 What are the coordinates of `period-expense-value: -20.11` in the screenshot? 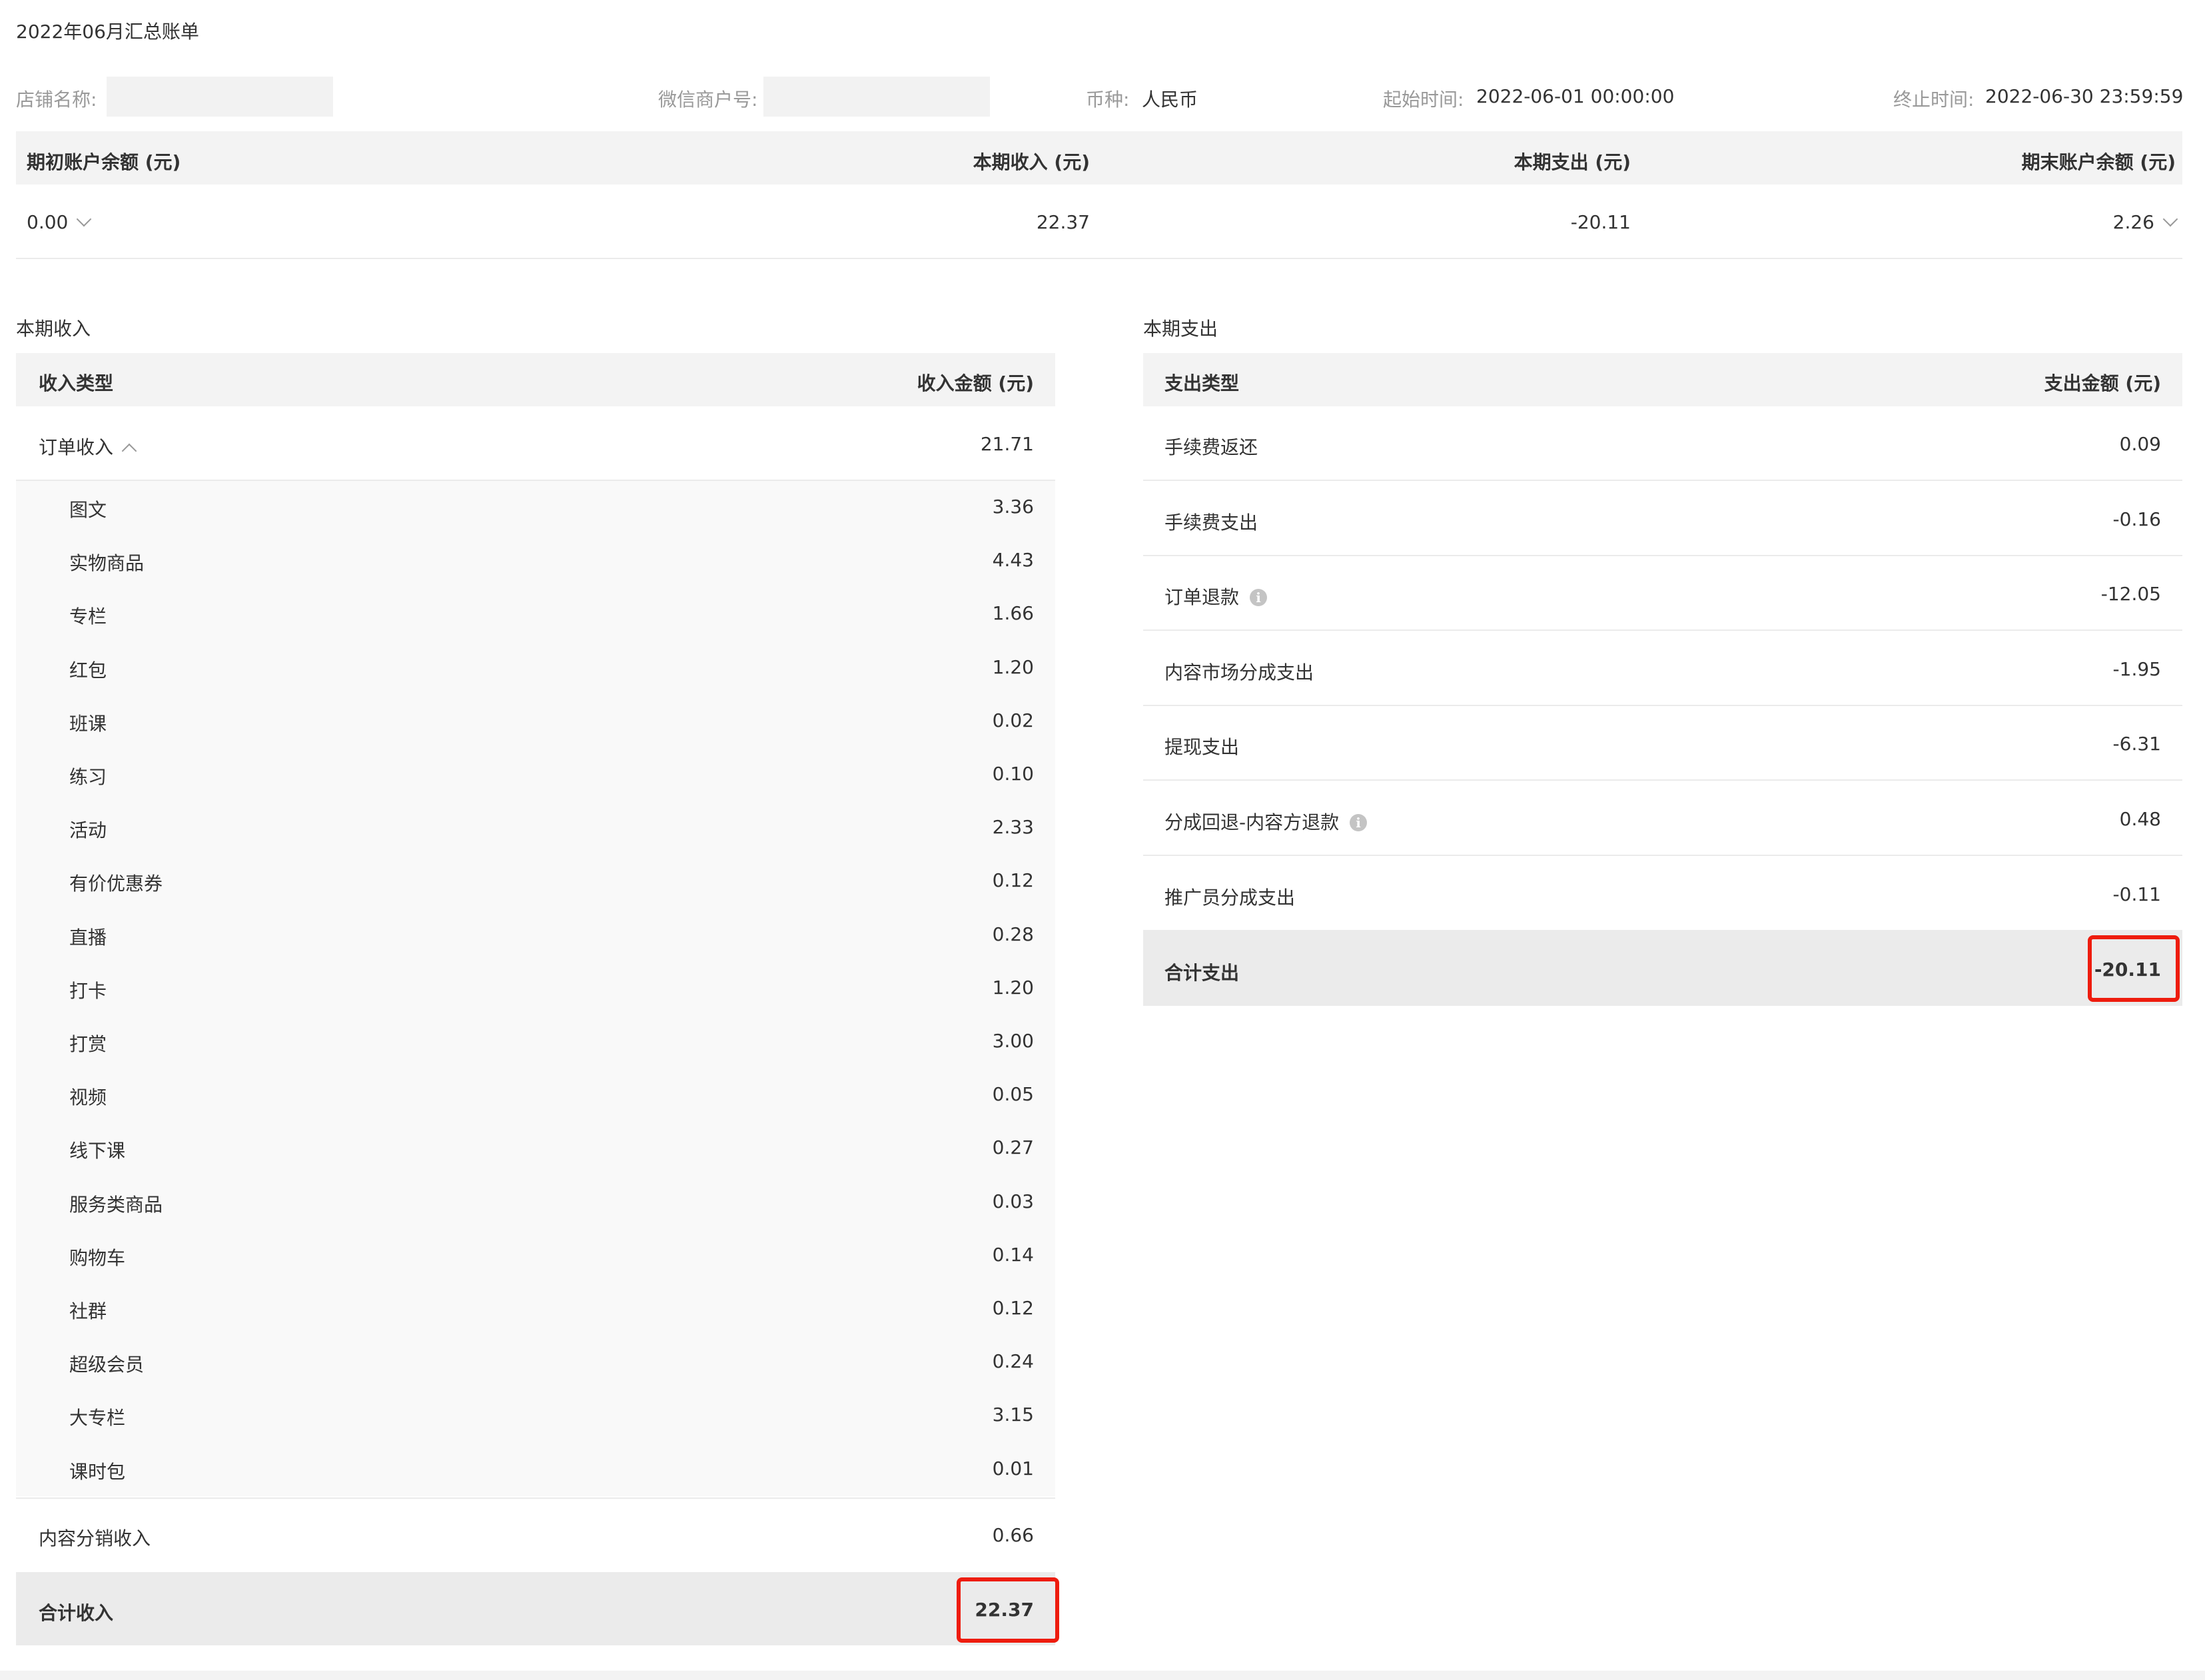 It's located at (1600, 222).